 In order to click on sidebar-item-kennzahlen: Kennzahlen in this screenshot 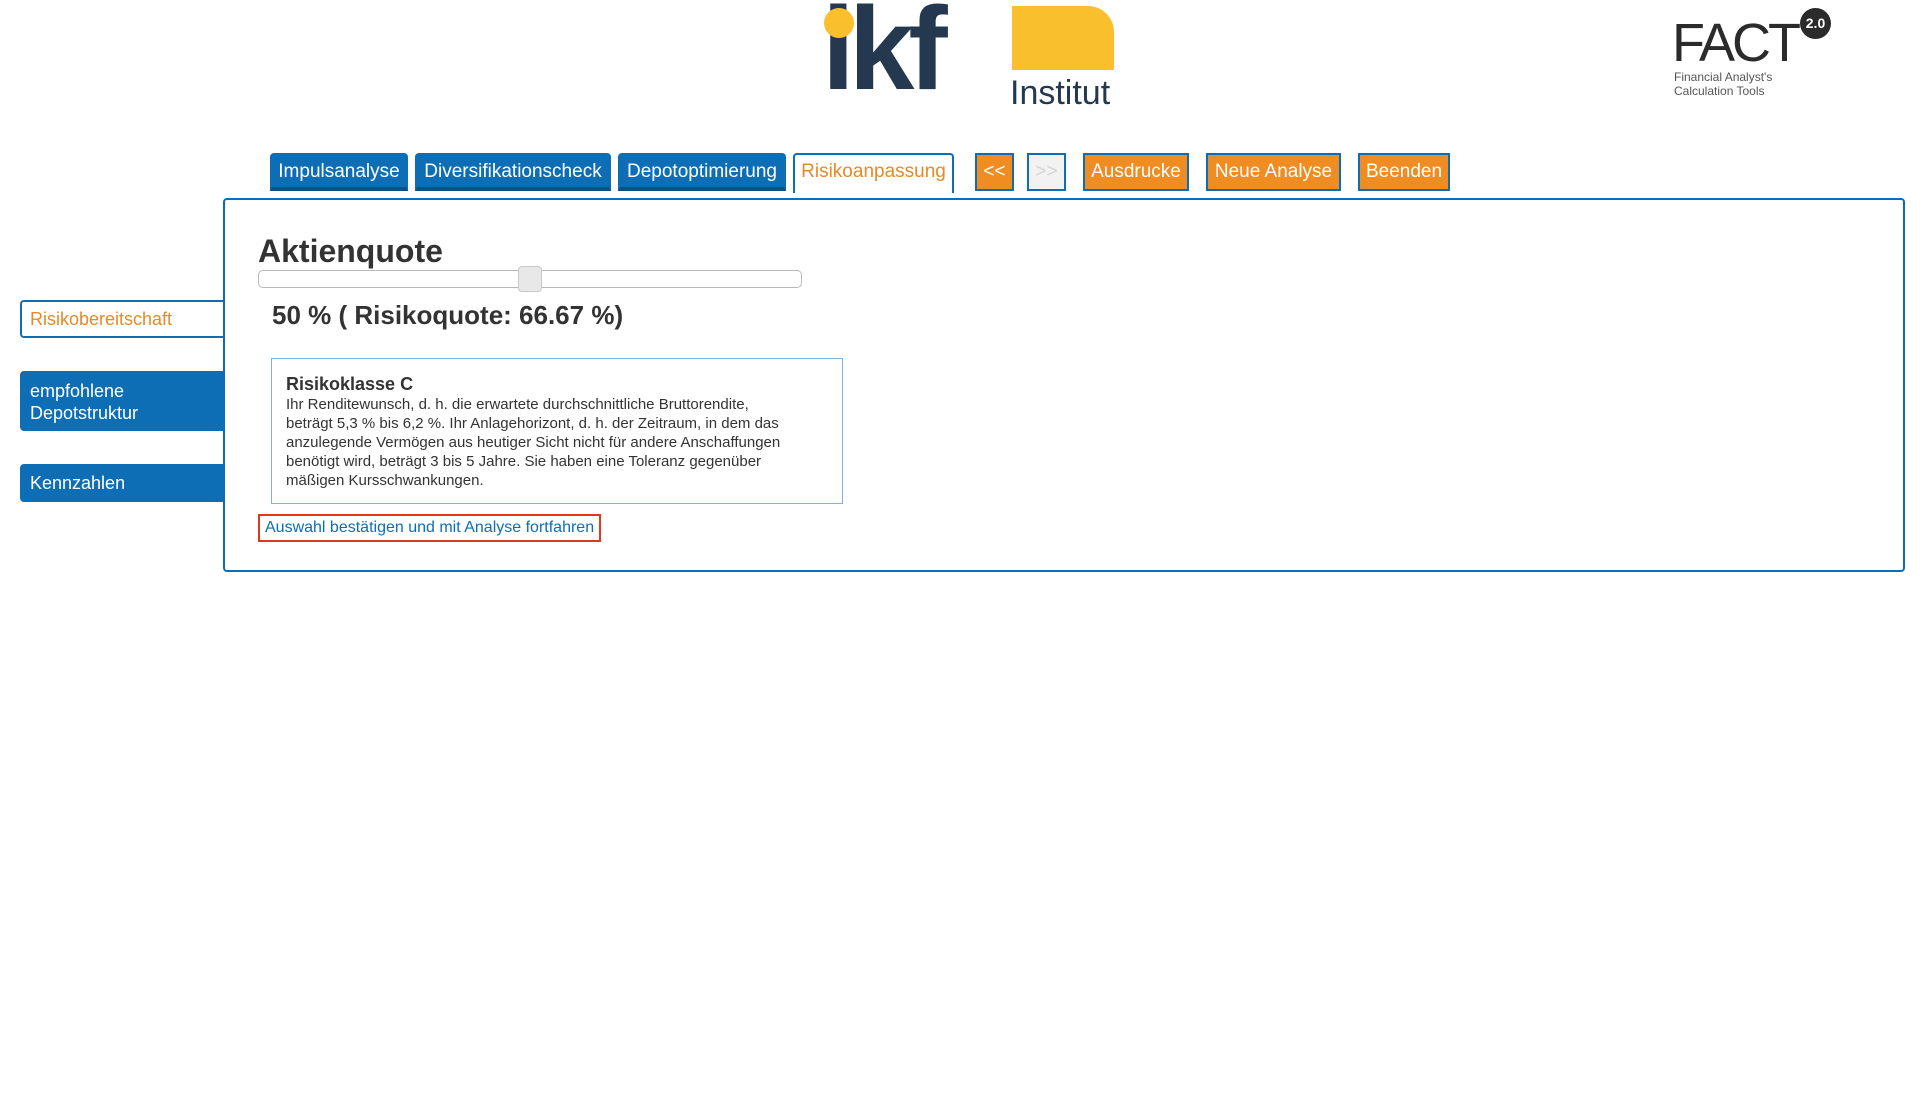, I will do `click(121, 483)`.